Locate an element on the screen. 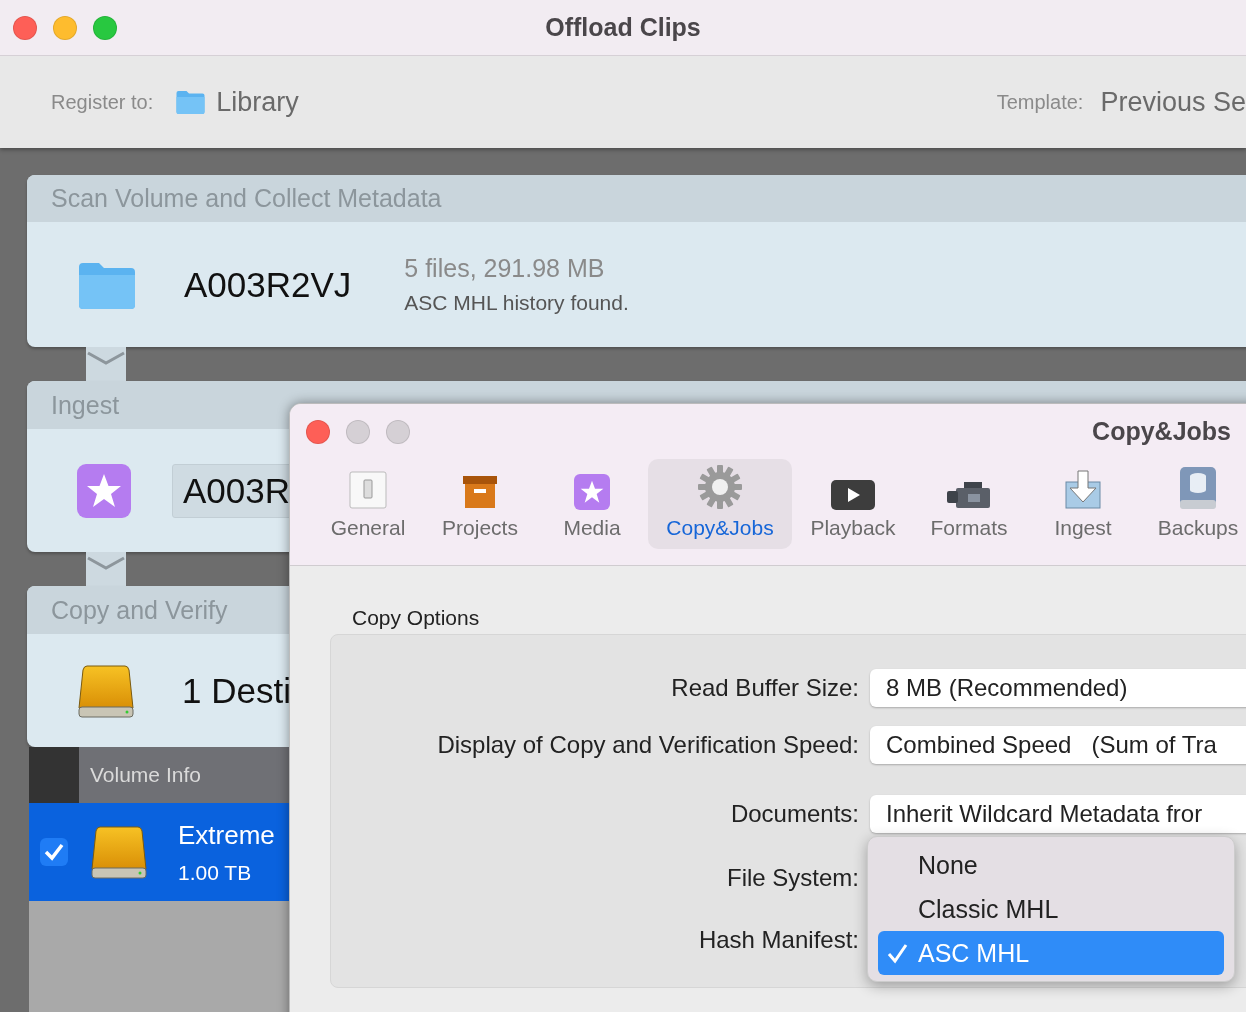 Image resolution: width=1246 pixels, height=1012 pixels. preferences-tab: Ingest is located at coordinates (1083, 504).